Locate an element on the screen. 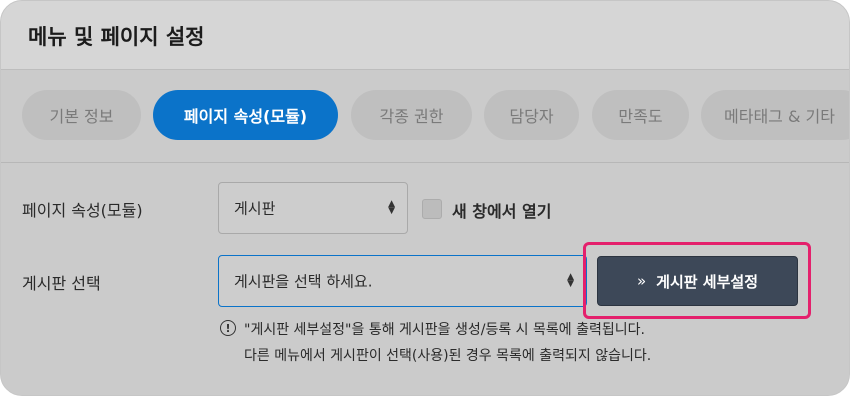  page-attr-select-value: 게시판 is located at coordinates (255, 208).